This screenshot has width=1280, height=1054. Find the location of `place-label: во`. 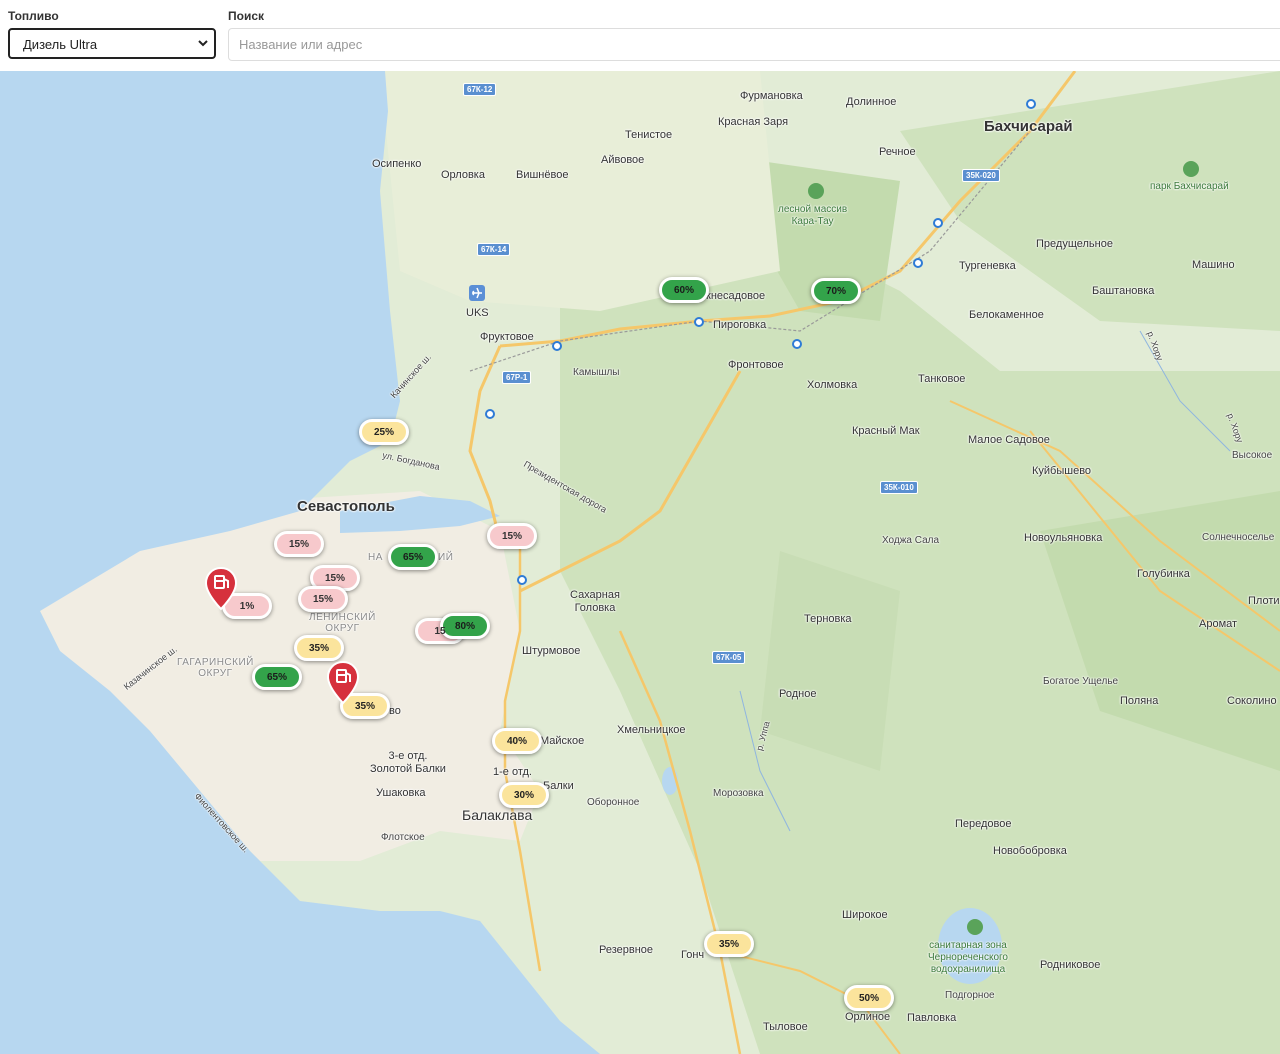

place-label: во is located at coordinates (395, 711).